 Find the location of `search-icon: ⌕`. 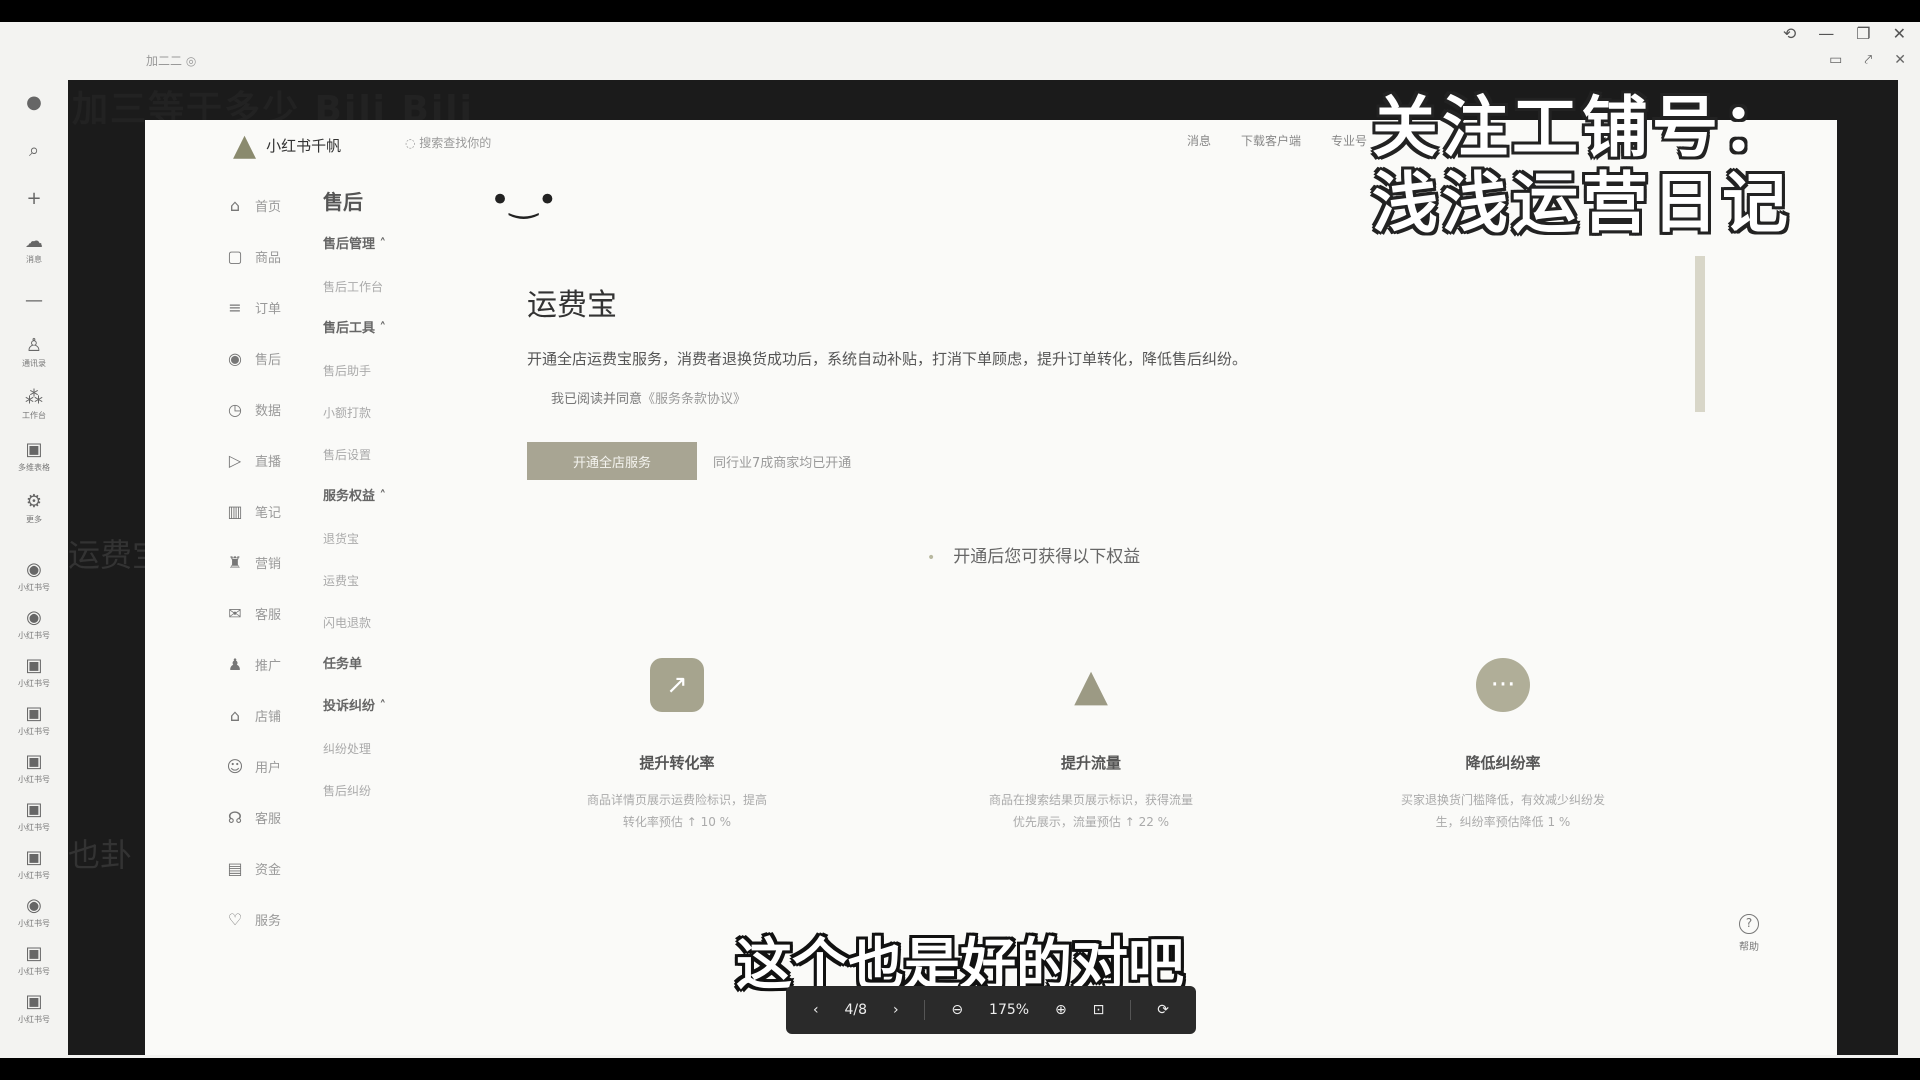

search-icon: ⌕ is located at coordinates (34, 150).